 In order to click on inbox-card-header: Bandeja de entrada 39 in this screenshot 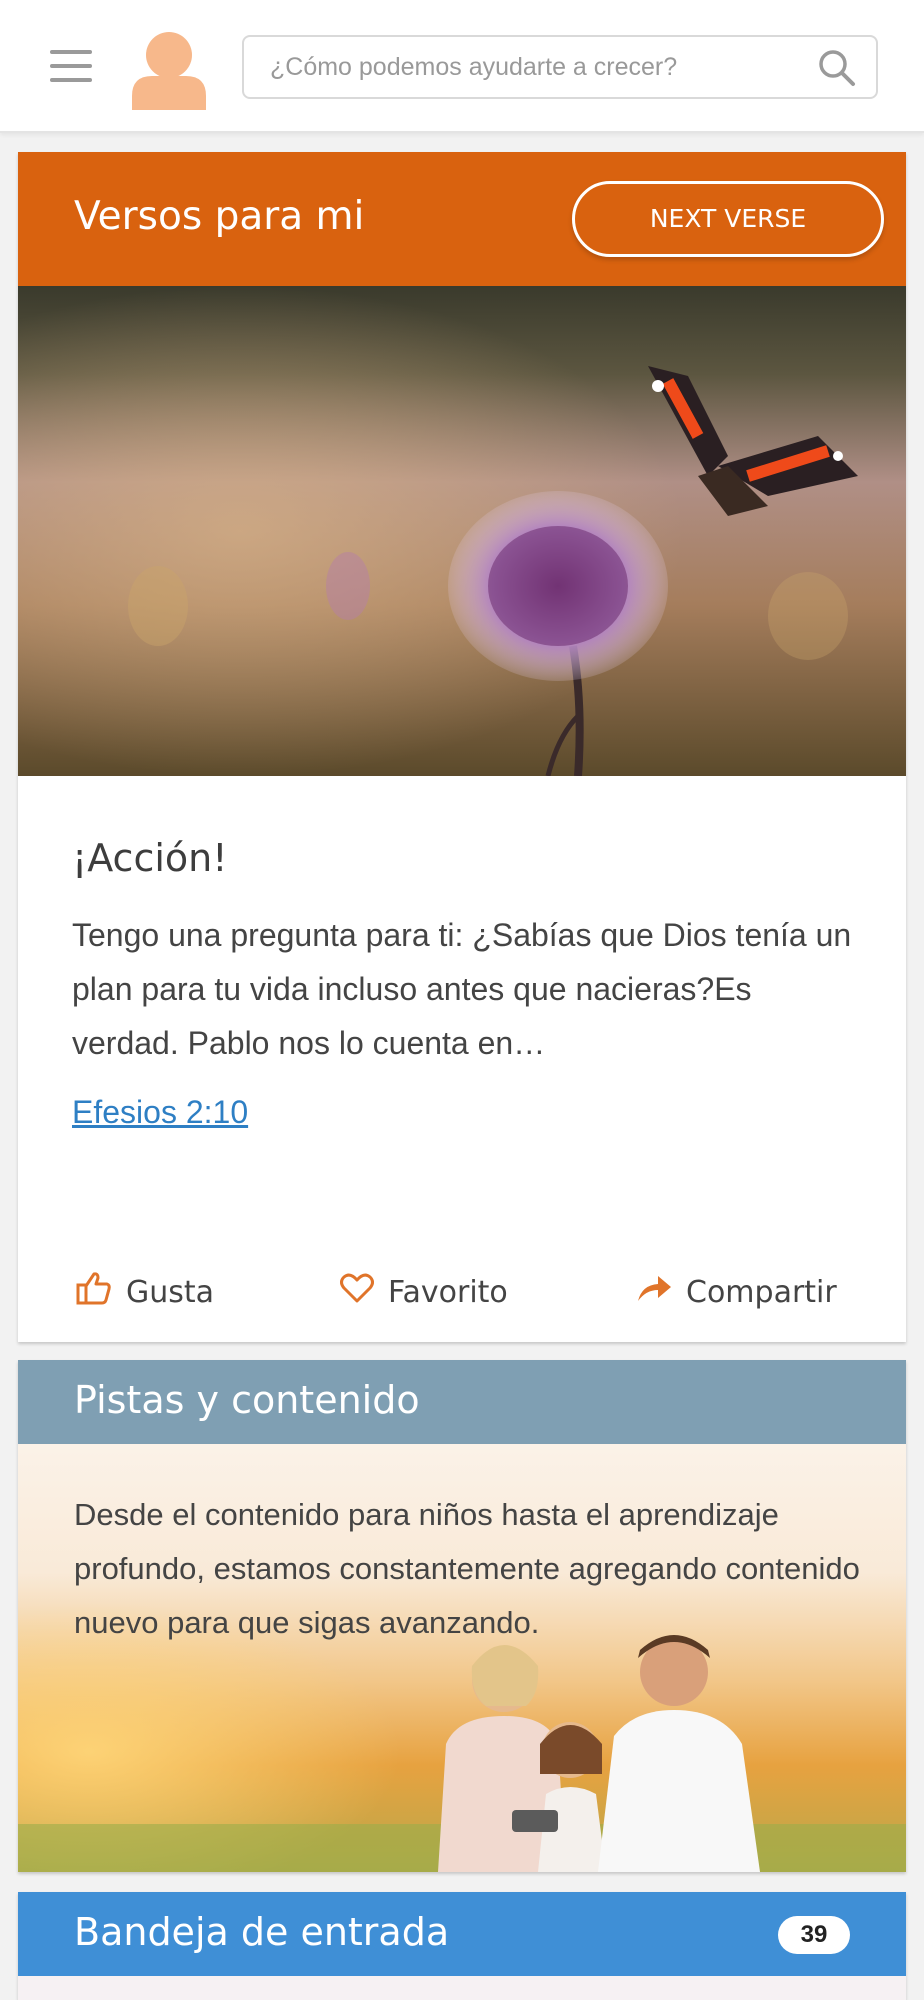, I will do `click(462, 1934)`.